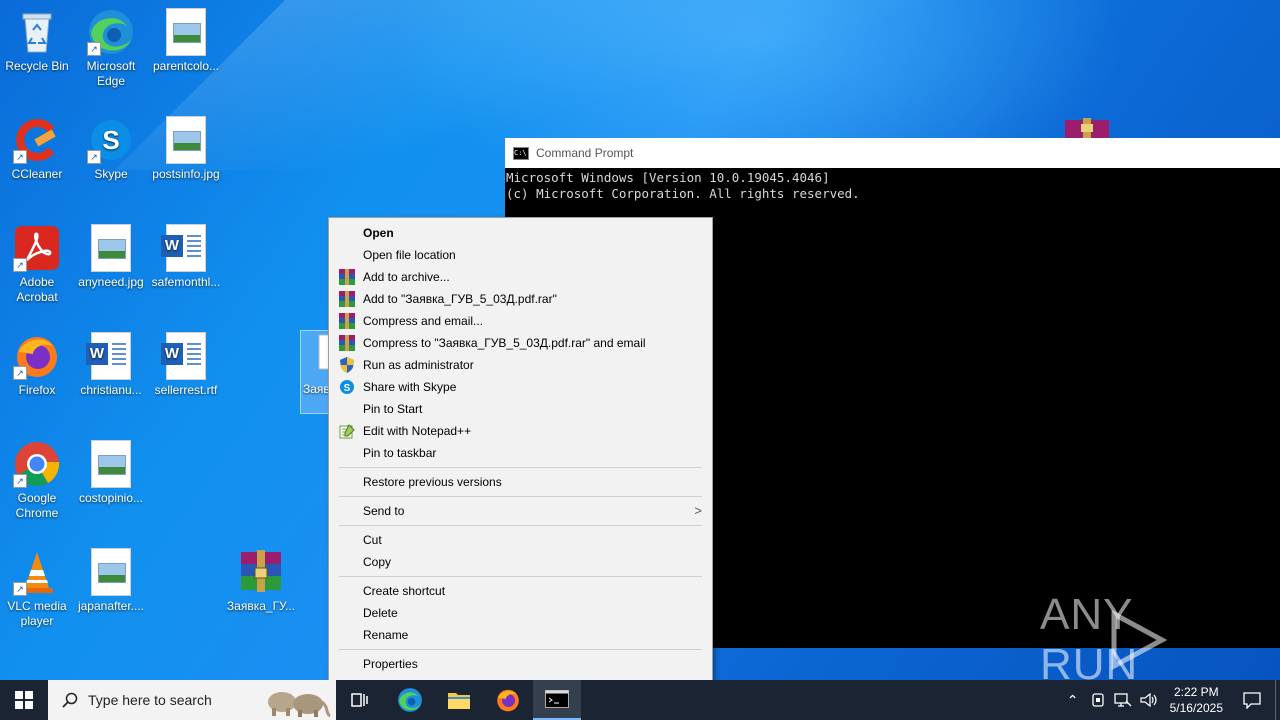 The width and height of the screenshot is (1280, 720). Describe the element at coordinates (186, 174) in the screenshot. I see `icon-label: postsinfo.jpg` at that location.